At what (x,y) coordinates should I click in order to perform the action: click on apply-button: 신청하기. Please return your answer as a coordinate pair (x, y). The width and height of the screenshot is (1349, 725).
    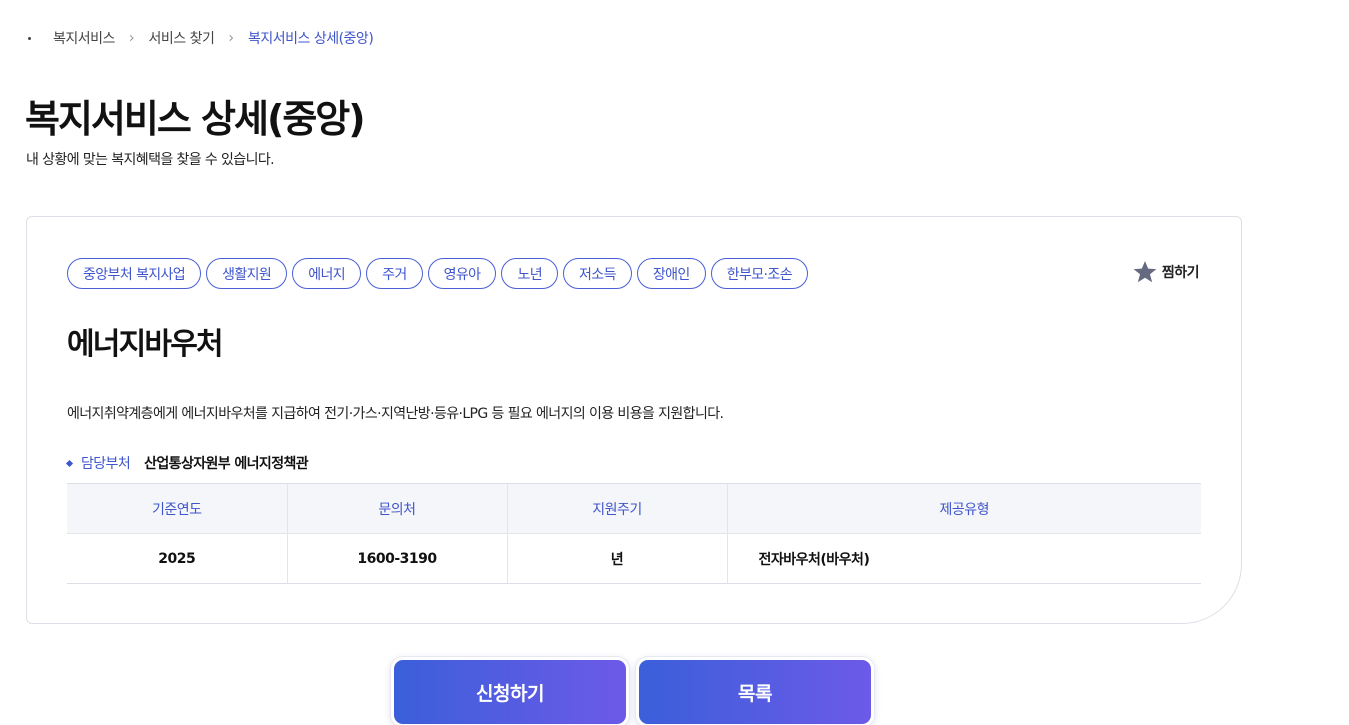
    Looking at the image, I should click on (510, 691).